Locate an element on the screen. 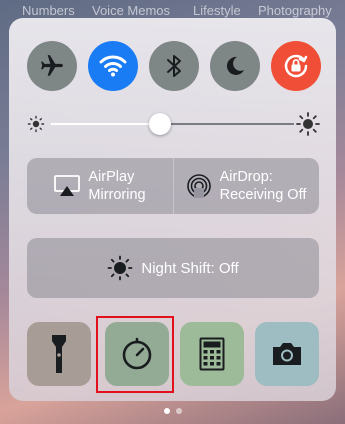 The width and height of the screenshot is (345, 424). bluetooth-toggle is located at coordinates (174, 66).